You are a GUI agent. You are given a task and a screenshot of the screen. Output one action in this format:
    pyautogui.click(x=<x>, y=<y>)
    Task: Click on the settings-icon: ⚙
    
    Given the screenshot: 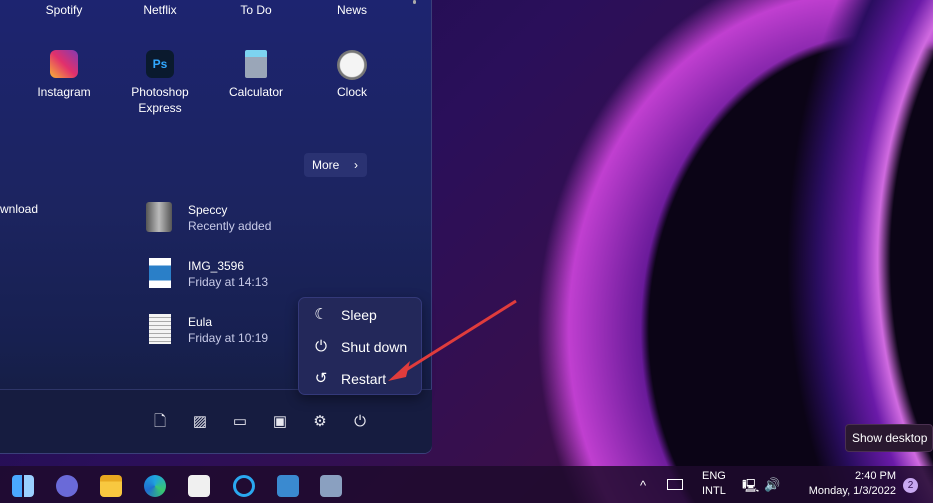 What is the action you would take?
    pyautogui.click(x=320, y=422)
    